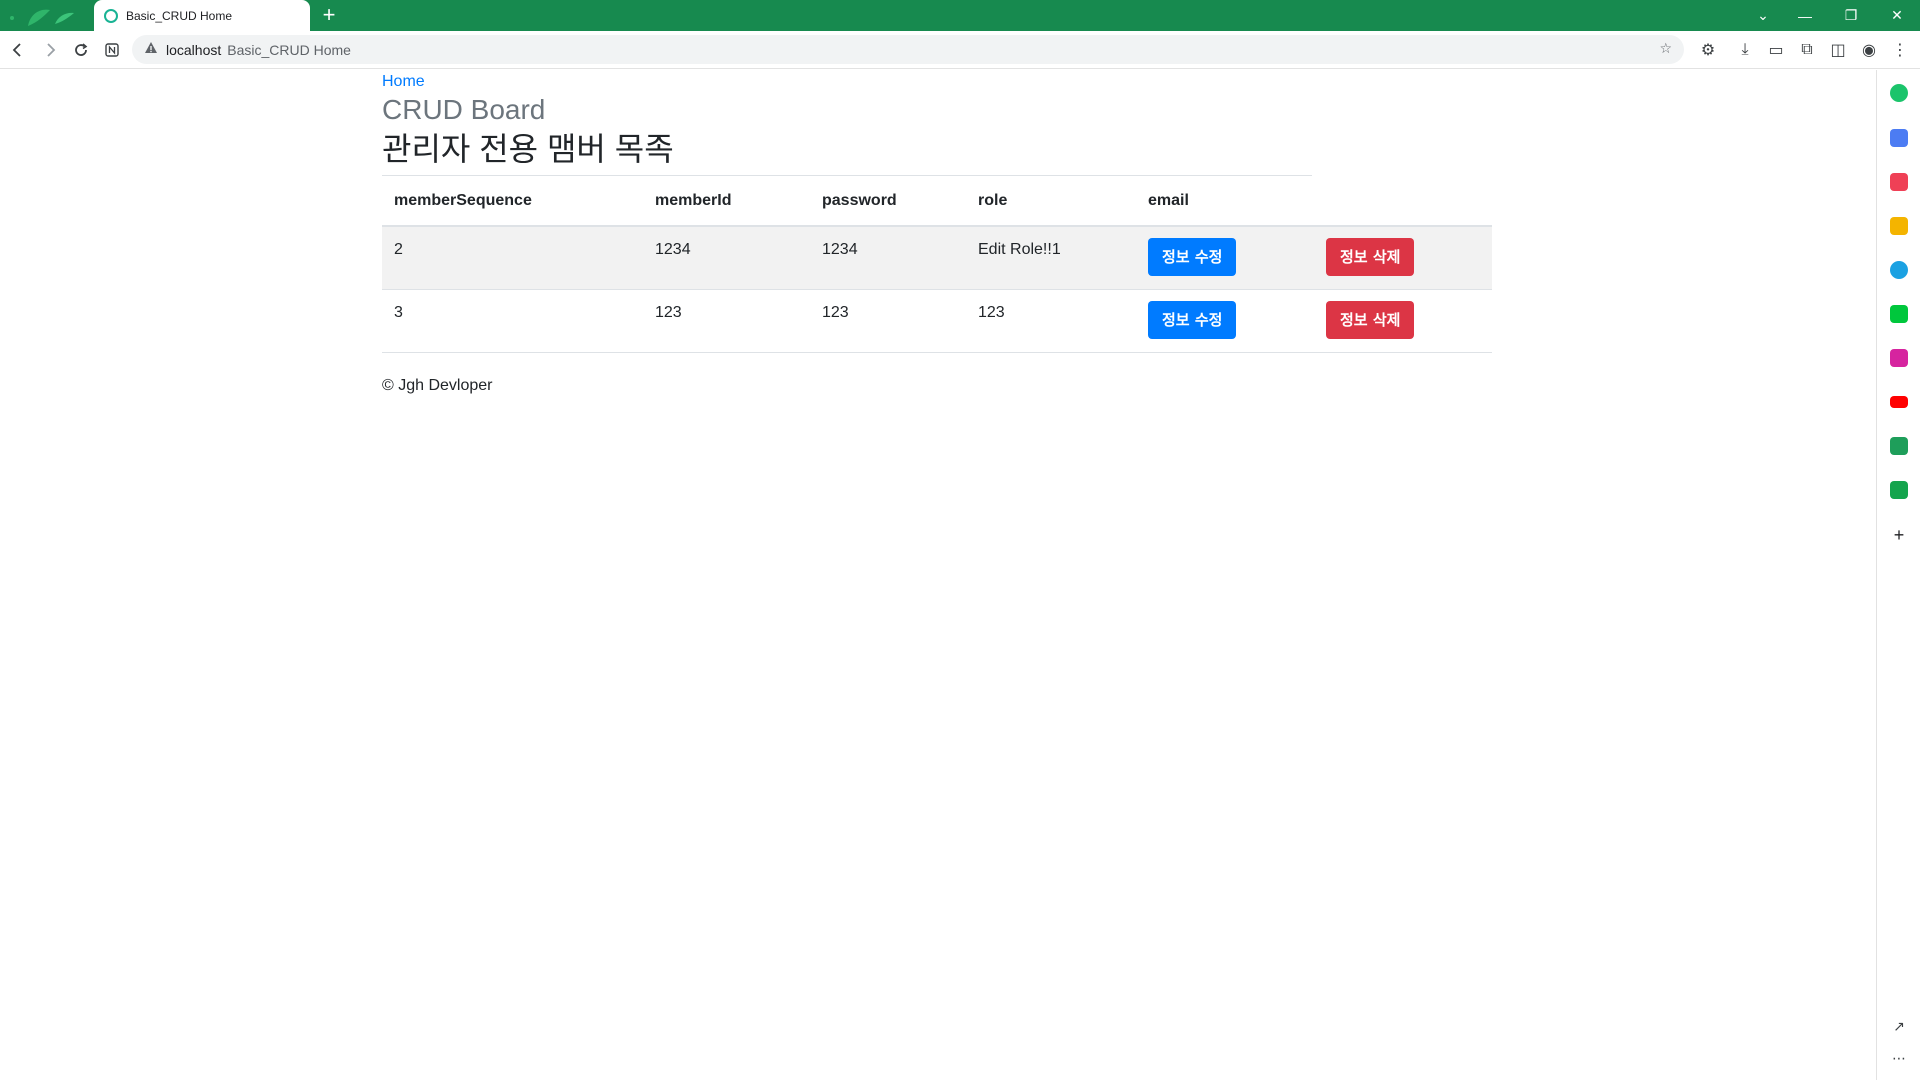  Describe the element at coordinates (437, 385) in the screenshot. I see `page-footer: © Jgh Devloper` at that location.